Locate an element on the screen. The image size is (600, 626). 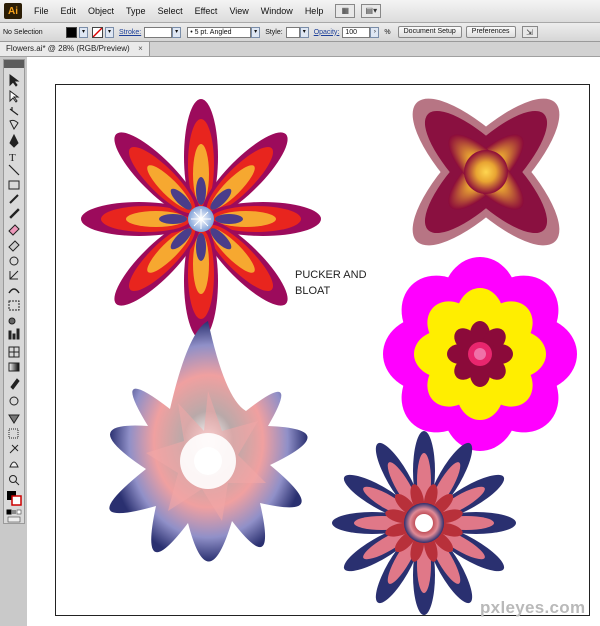
navy-red-flower is located at coordinates (424, 523).